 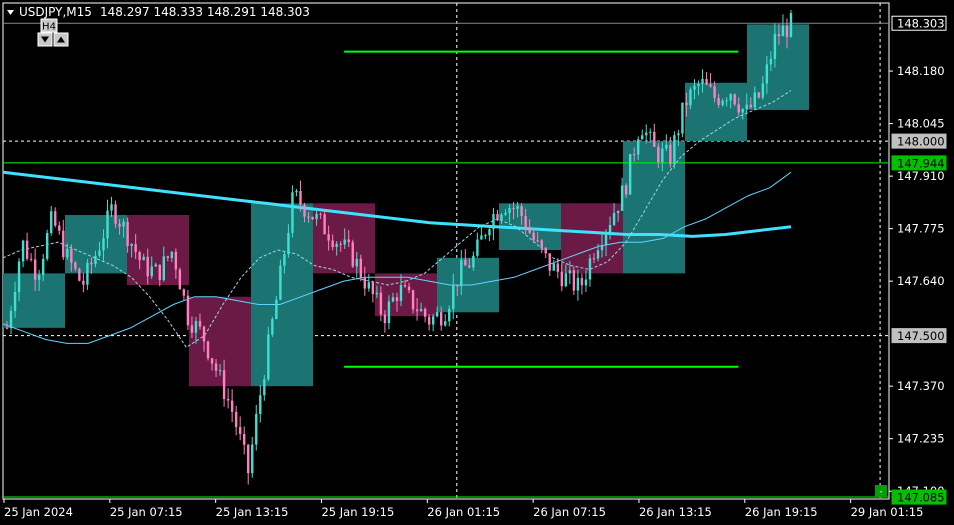 I want to click on x-tick-label: 25 Jan 07:15, so click(x=146, y=512).